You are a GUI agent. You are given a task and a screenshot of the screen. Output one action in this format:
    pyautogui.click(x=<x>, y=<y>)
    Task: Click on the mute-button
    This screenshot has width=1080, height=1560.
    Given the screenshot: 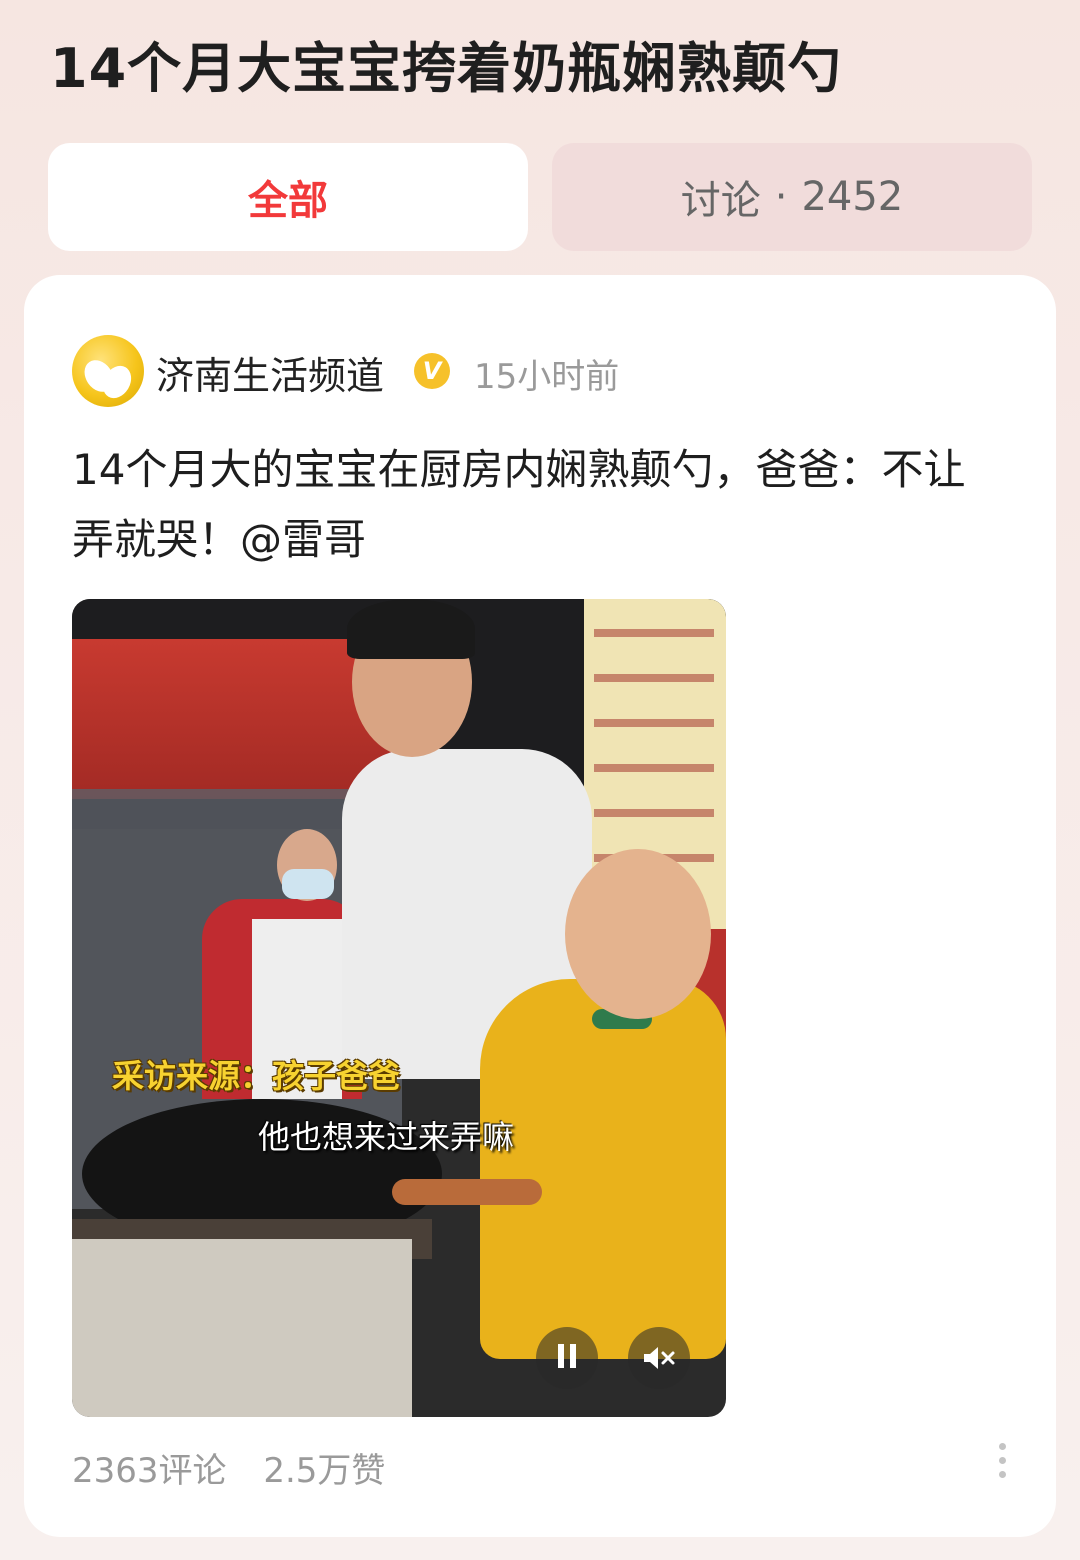 What is the action you would take?
    pyautogui.click(x=659, y=1358)
    